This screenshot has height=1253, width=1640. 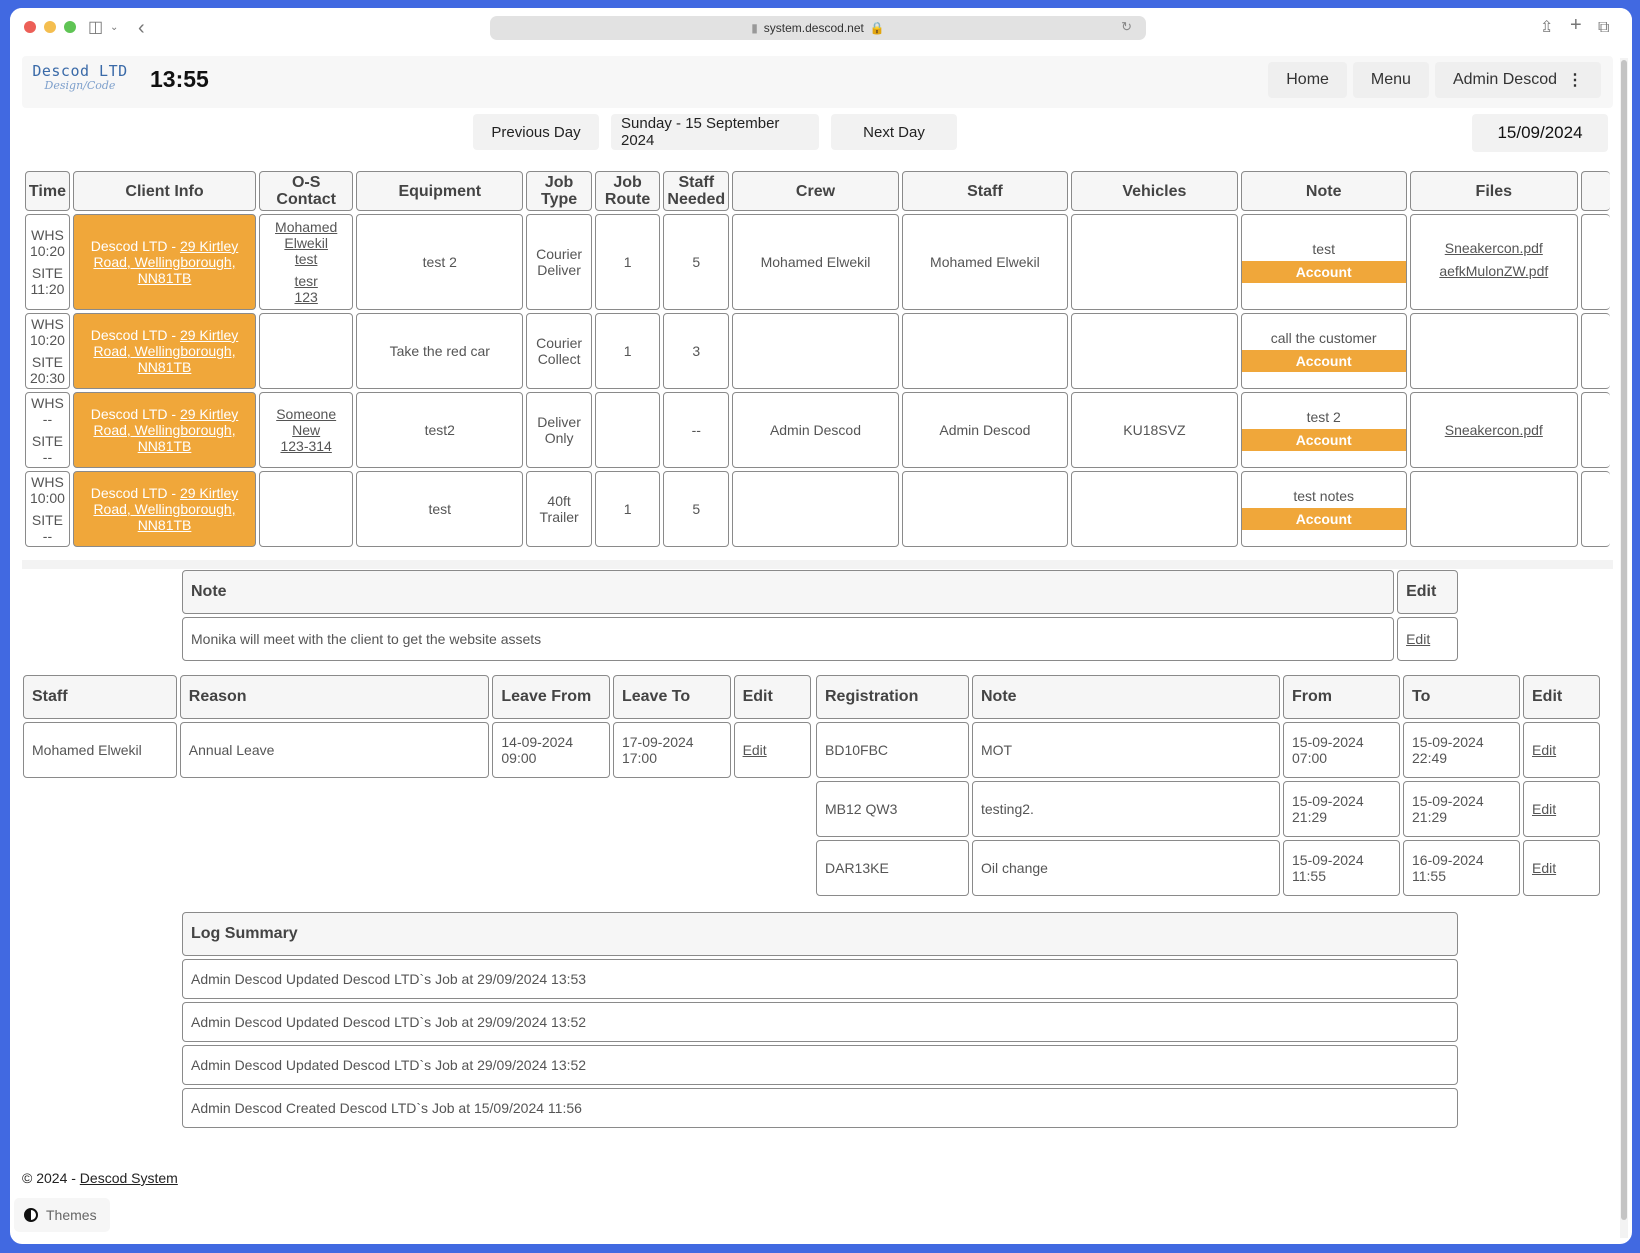 I want to click on column-header-equipment: Equipment, so click(x=440, y=191).